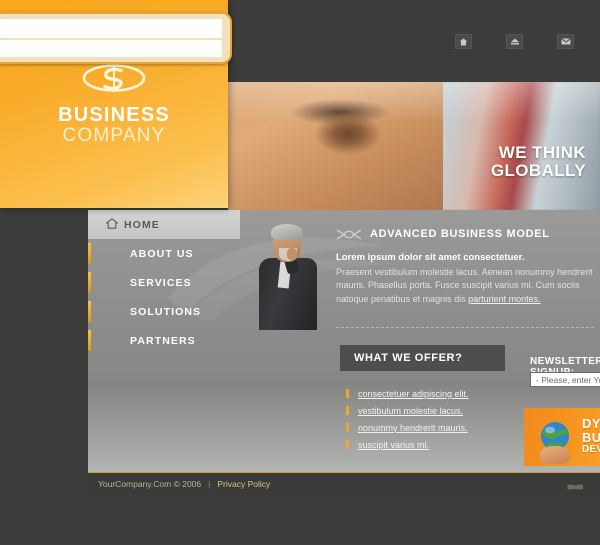 The image size is (600, 545). I want to click on promo-line3: DEVELOPMENT, so click(591, 449).